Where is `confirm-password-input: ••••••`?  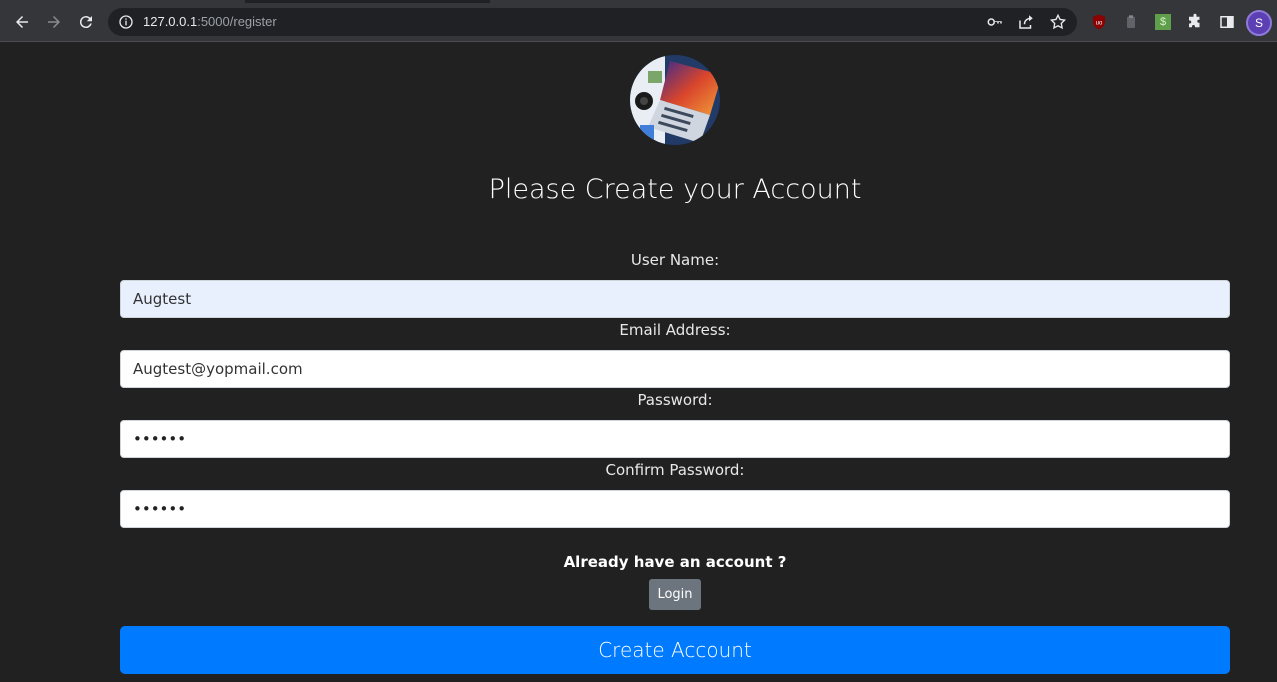 confirm-password-input: •••••• is located at coordinates (675, 509).